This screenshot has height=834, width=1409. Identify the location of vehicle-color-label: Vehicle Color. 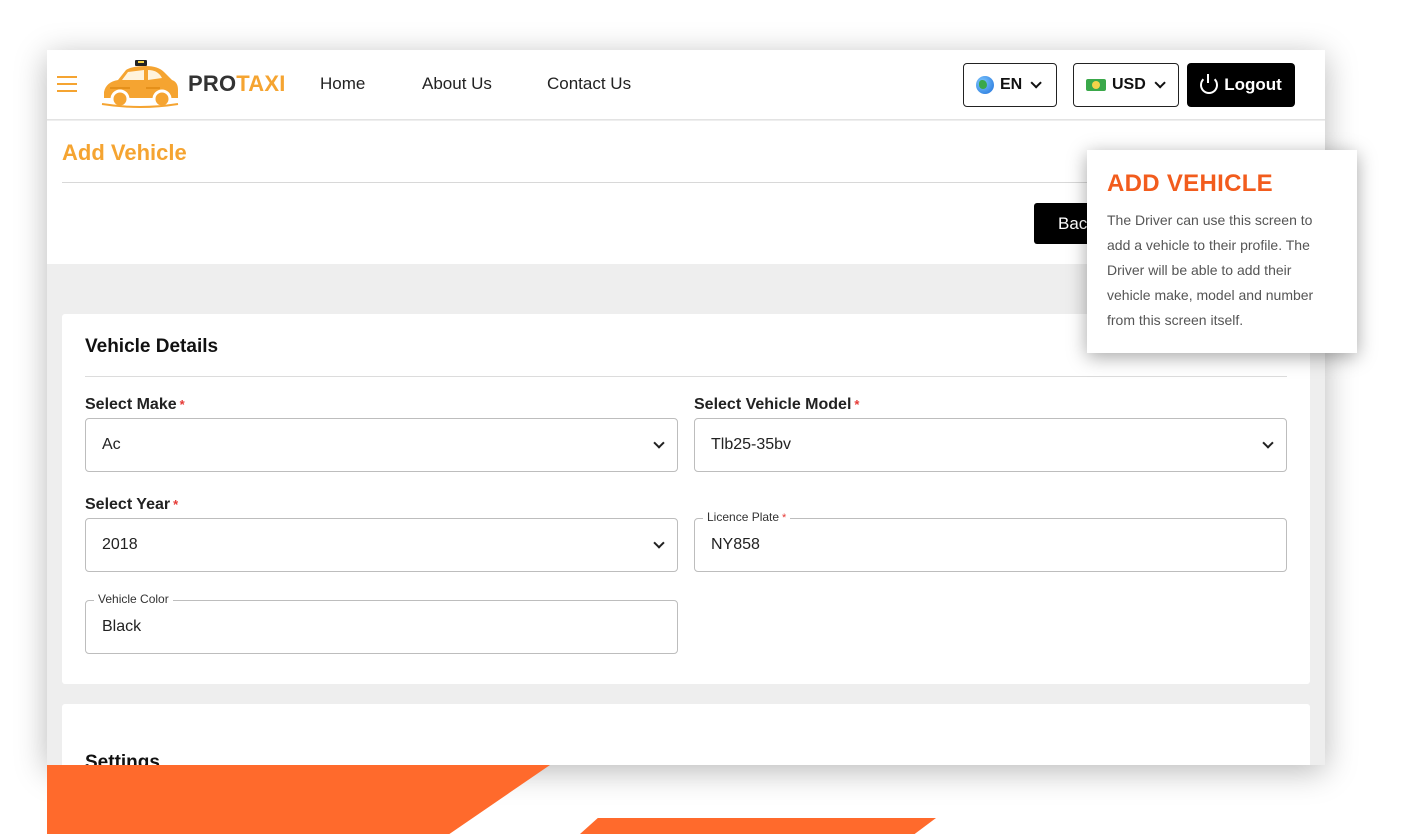
(133, 599).